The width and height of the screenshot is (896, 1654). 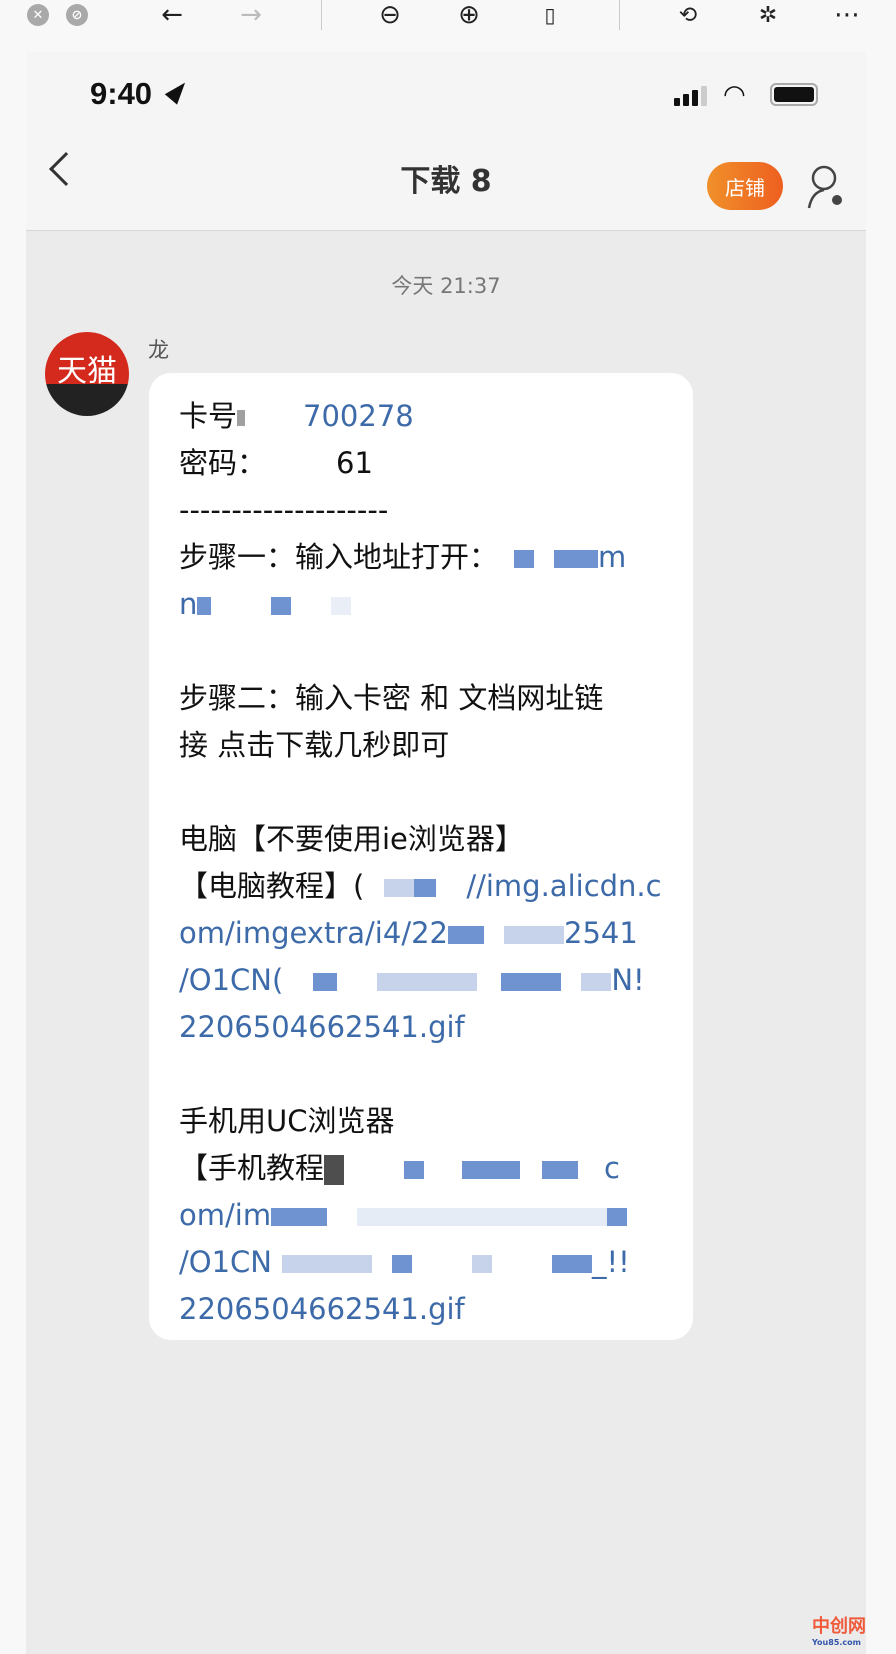 I want to click on pc-link-line-4: 2206504662541.gif, so click(x=426, y=1027).